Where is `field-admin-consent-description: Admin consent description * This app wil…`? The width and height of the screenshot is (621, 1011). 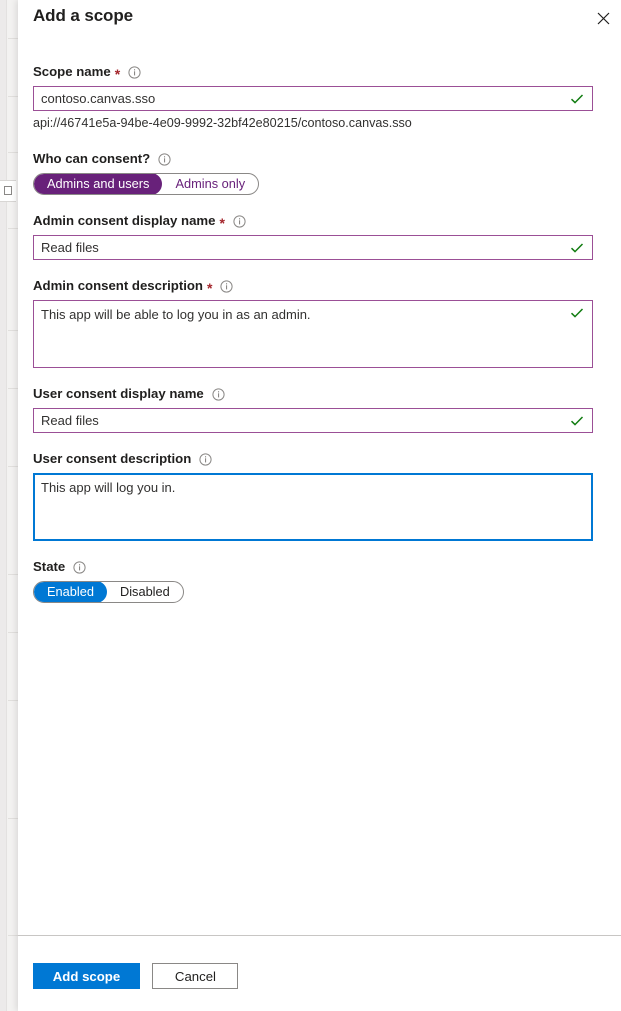
field-admin-consent-description: Admin consent description * This app wil… is located at coordinates (320, 323).